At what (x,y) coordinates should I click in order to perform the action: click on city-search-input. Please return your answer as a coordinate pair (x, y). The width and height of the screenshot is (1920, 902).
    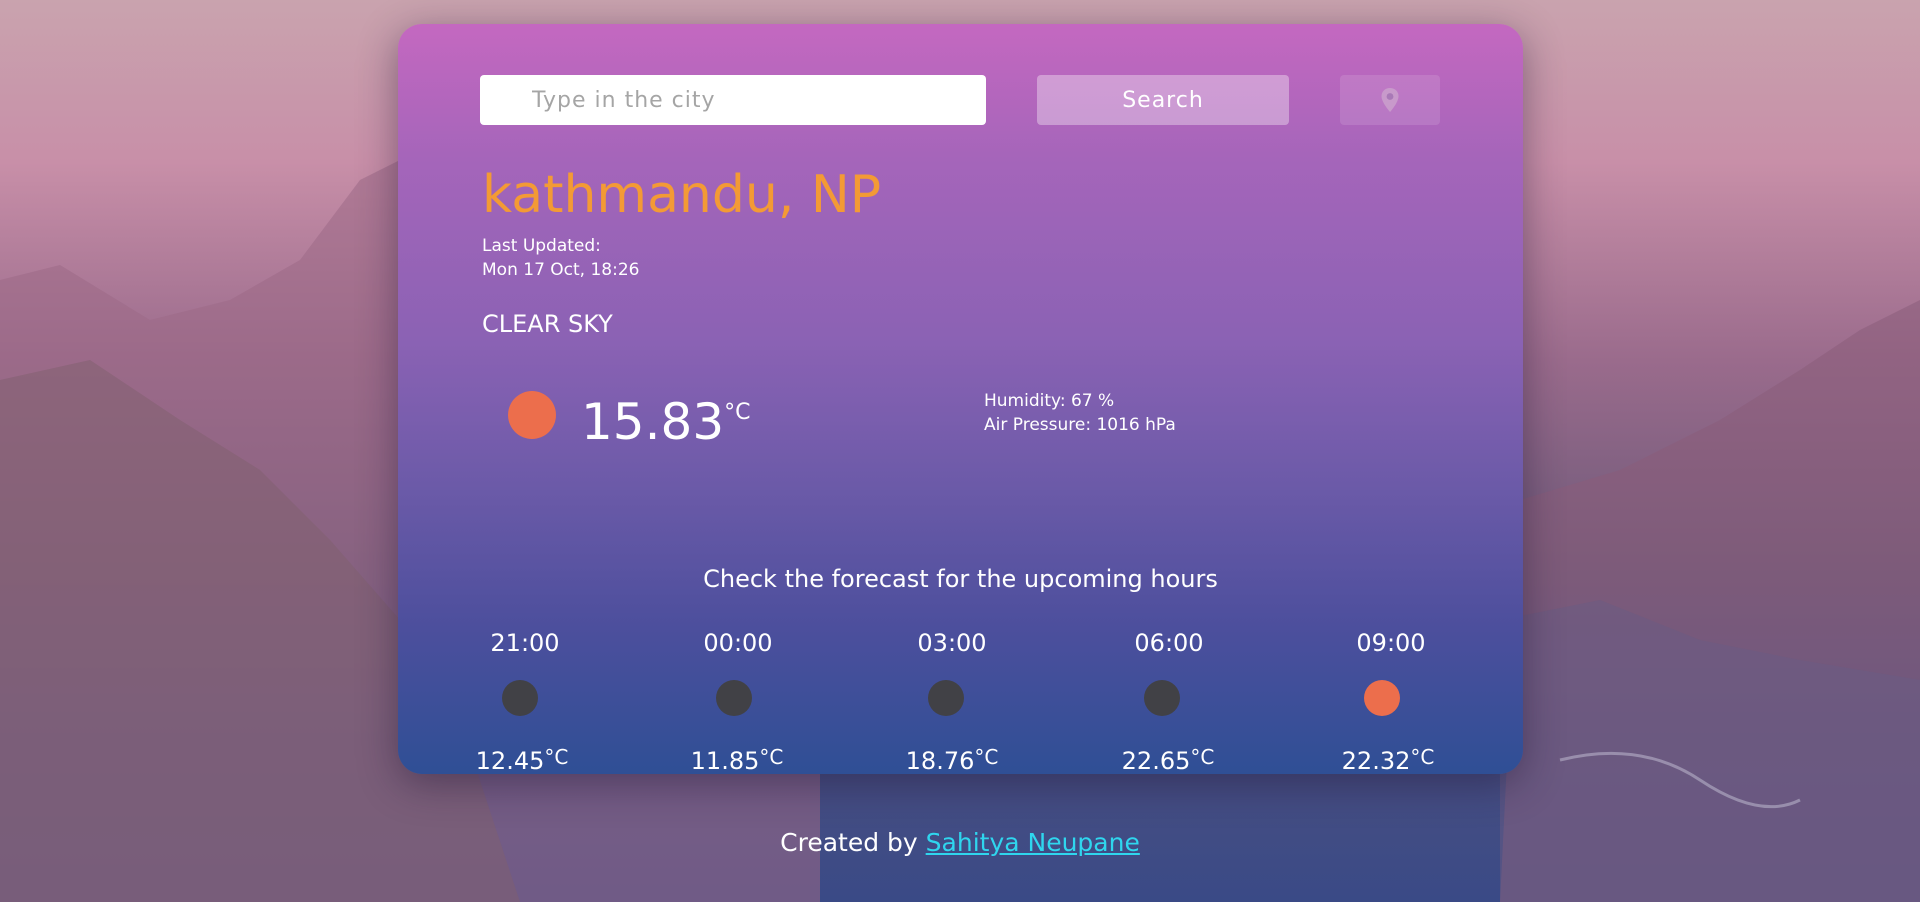
    Looking at the image, I should click on (733, 100).